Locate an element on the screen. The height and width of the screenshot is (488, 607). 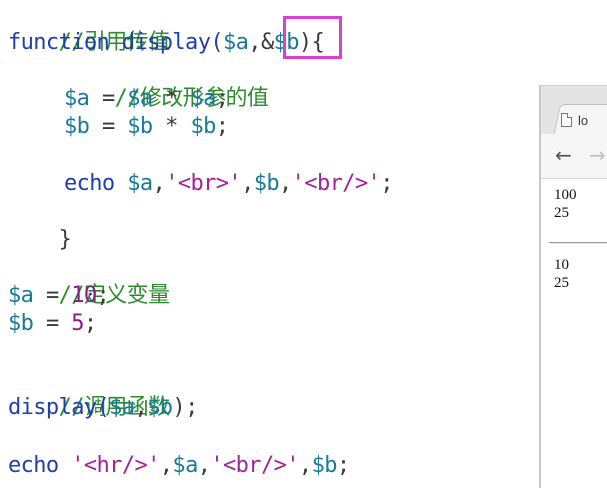
document-icon is located at coordinates (566, 120).